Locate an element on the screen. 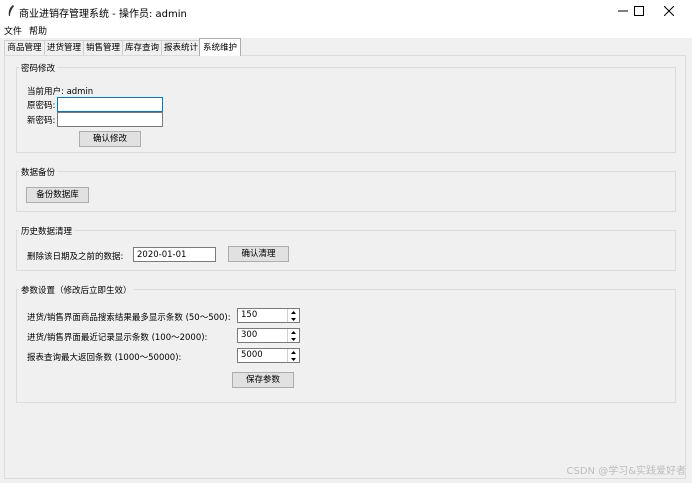 The height and width of the screenshot is (483, 692). search-limit-value: 150 is located at coordinates (249, 315).